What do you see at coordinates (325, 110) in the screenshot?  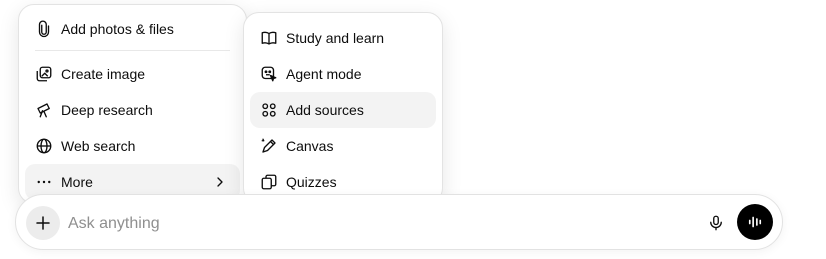 I see `submenu-item-label: Add sources` at bounding box center [325, 110].